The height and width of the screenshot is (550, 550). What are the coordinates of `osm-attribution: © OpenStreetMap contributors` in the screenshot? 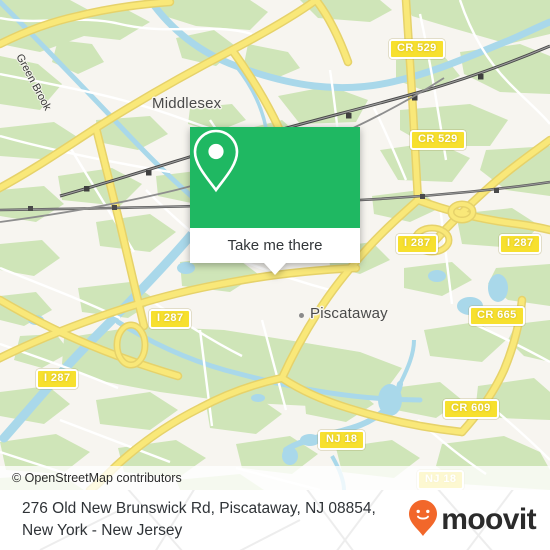 It's located at (275, 478).